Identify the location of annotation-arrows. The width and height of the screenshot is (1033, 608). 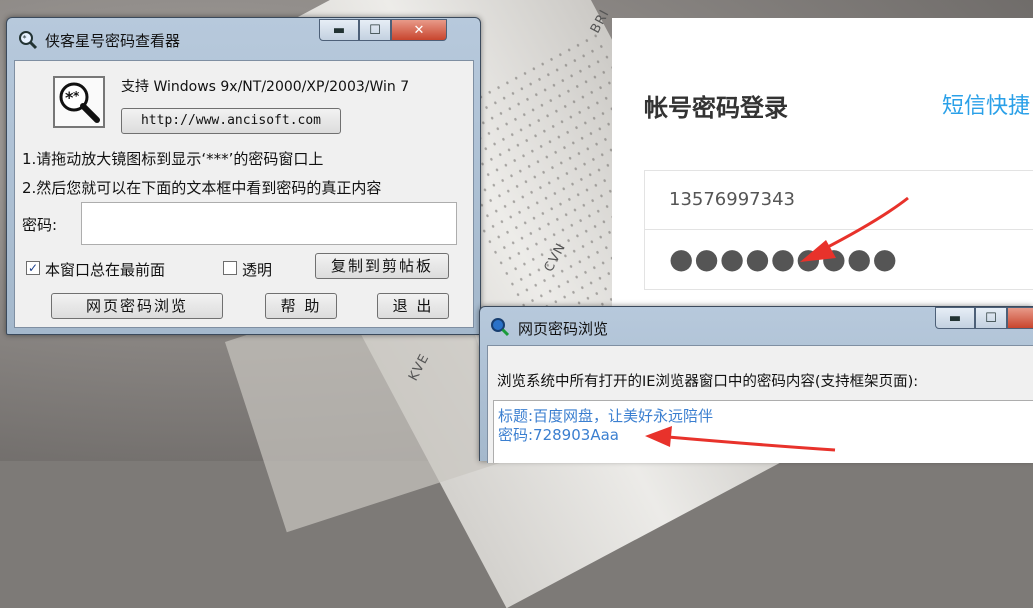
(777, 324).